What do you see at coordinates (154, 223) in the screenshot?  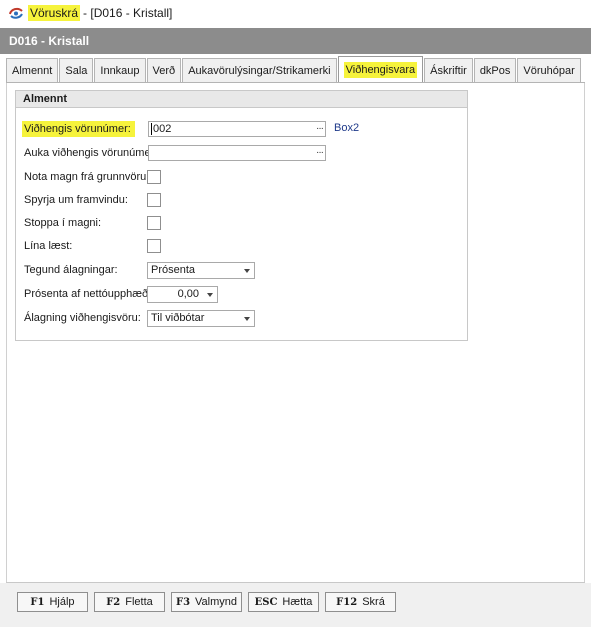 I see `stoppa-checkbox` at bounding box center [154, 223].